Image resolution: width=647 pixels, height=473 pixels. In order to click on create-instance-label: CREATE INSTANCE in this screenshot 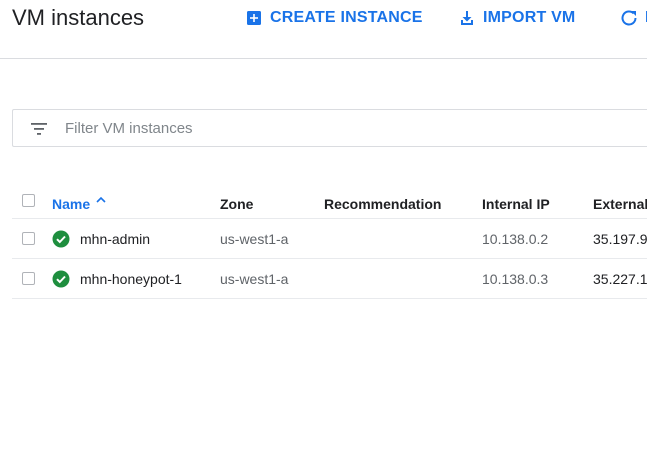, I will do `click(346, 17)`.